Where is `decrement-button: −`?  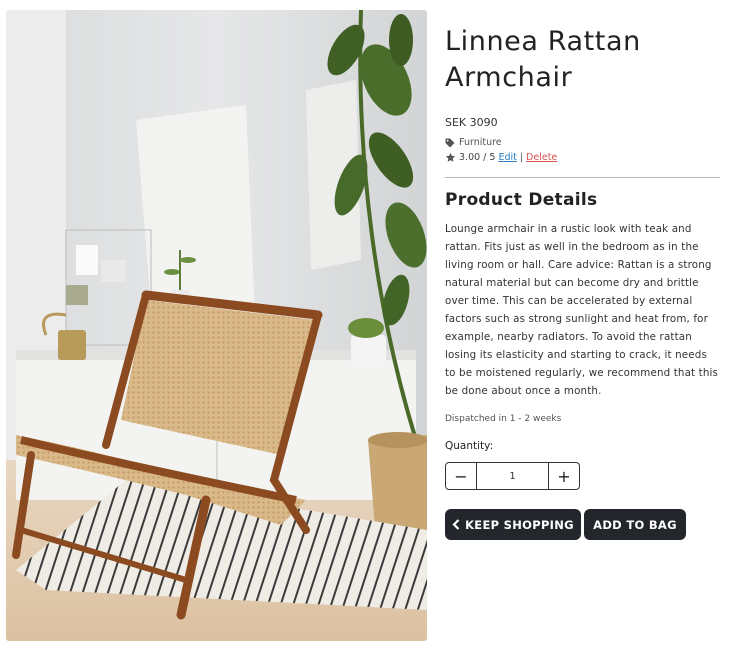
decrement-button: − is located at coordinates (461, 476).